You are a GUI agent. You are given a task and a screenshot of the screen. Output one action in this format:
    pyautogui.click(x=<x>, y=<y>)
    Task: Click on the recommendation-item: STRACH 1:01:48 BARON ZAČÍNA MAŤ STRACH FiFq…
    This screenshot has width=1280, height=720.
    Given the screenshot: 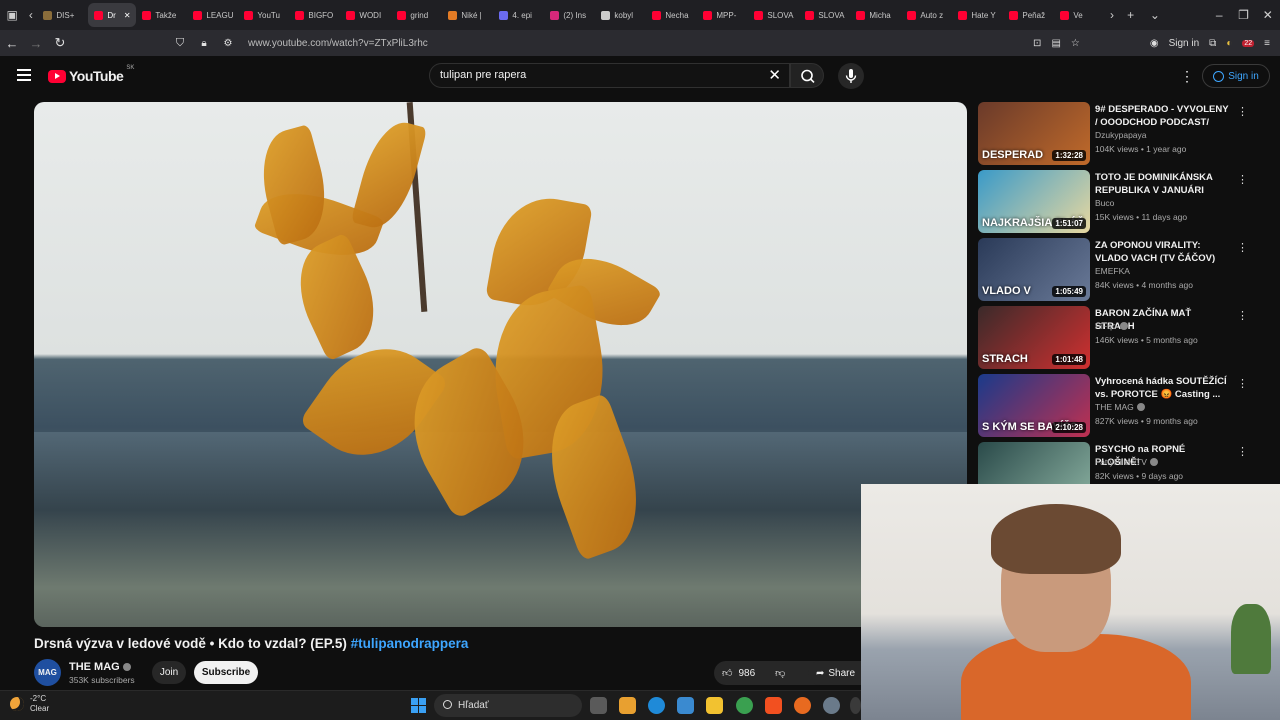 What is the action you would take?
    pyautogui.click(x=1118, y=340)
    